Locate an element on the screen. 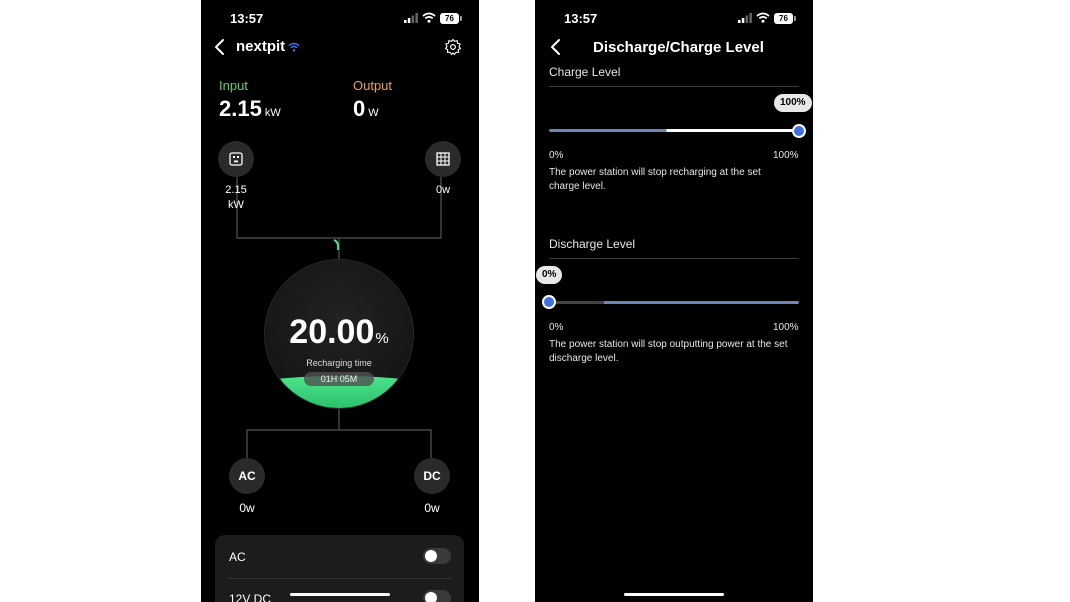  input-source-button is located at coordinates (236, 159).